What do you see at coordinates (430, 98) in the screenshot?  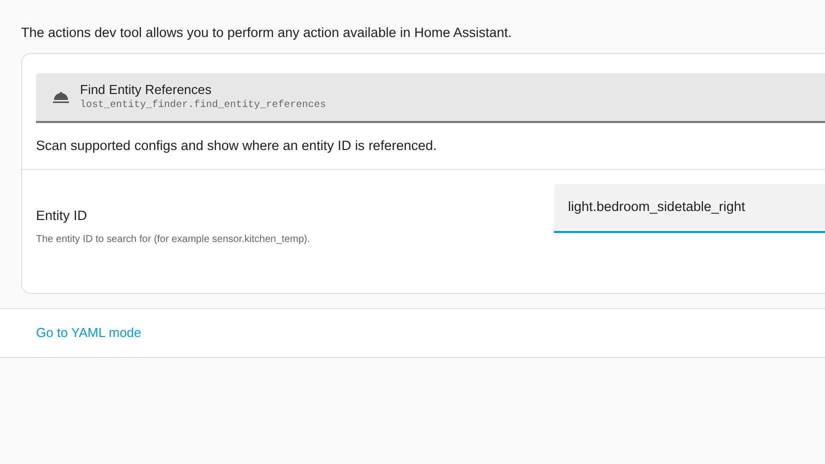 I see `action-picker: Find Entity References lost_entity_finder.find_entity_references` at bounding box center [430, 98].